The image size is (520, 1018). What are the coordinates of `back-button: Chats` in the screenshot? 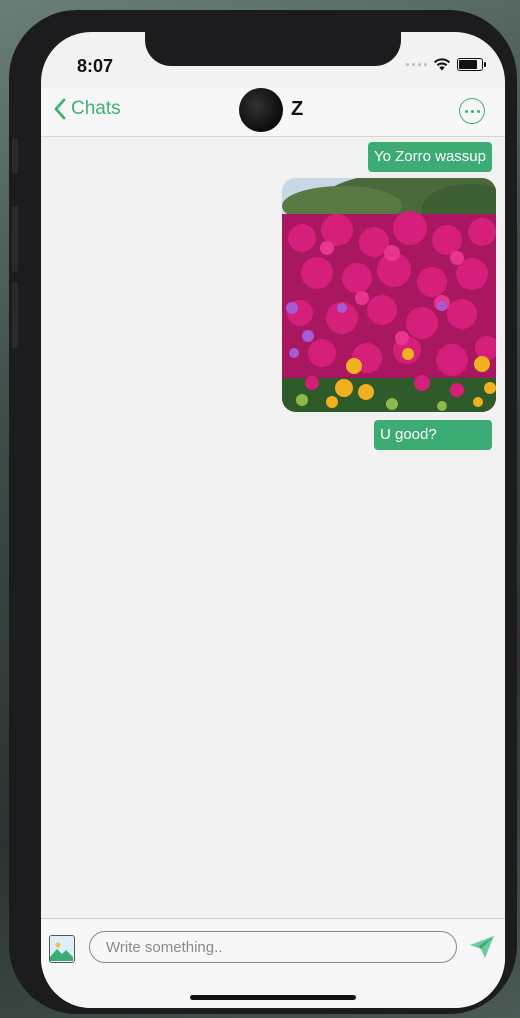 It's located at (87, 109).